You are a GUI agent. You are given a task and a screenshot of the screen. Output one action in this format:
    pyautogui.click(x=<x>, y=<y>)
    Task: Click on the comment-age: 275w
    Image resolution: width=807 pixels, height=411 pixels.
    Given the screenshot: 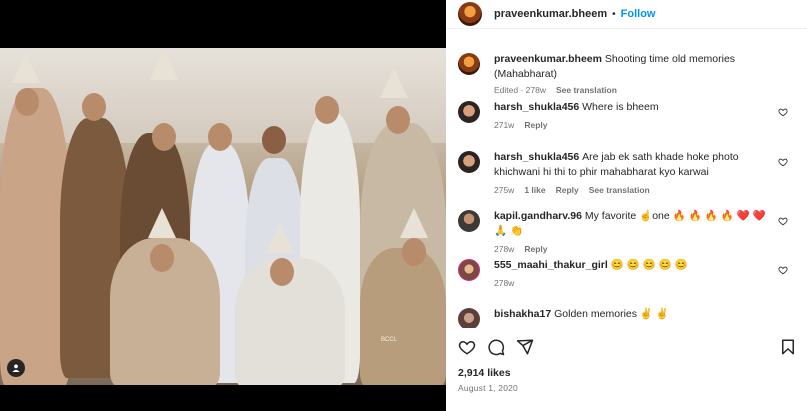 What is the action you would take?
    pyautogui.click(x=504, y=190)
    